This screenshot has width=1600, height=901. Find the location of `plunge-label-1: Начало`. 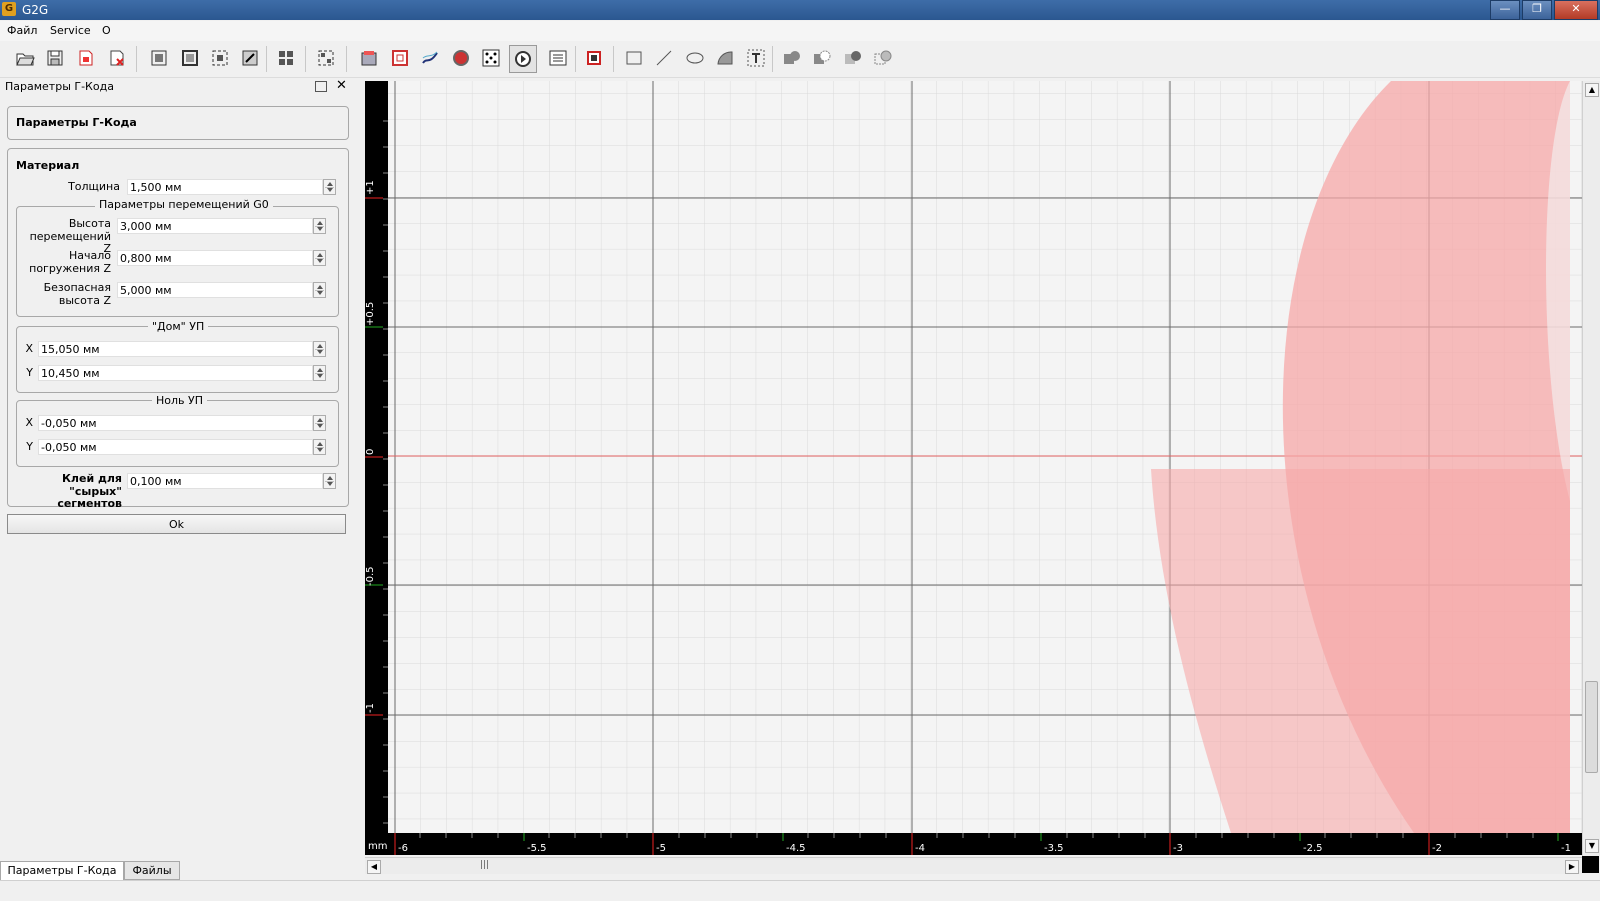

plunge-label-1: Начало is located at coordinates (89, 255).